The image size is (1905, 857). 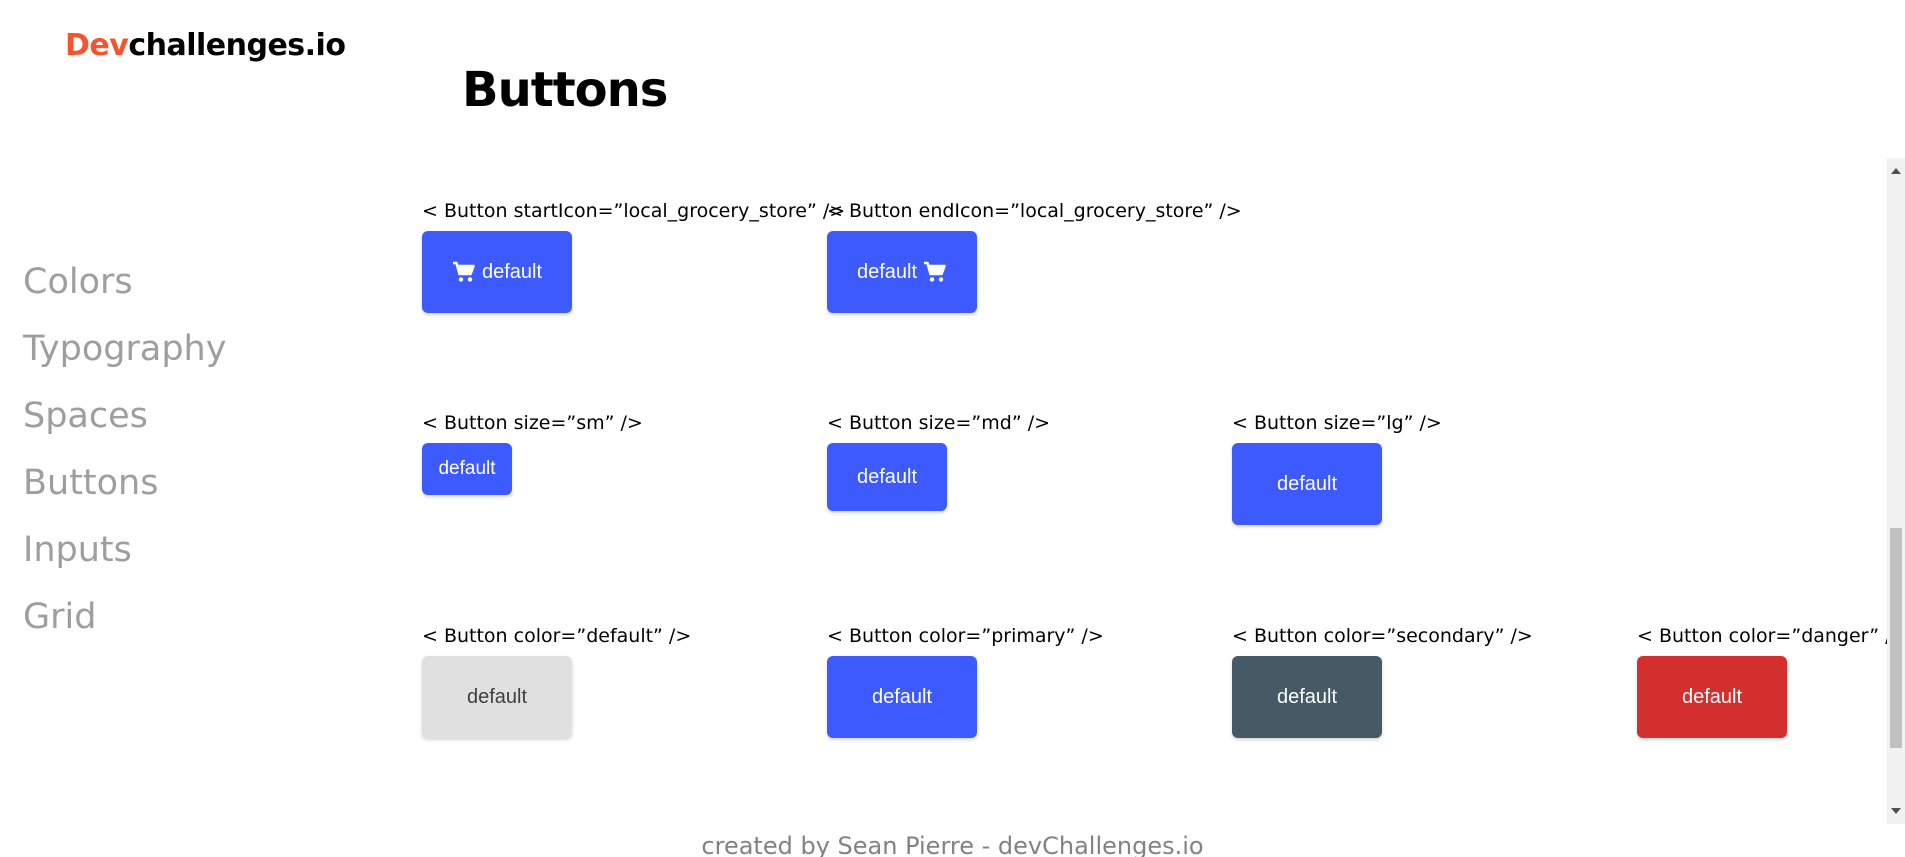 I want to click on logo-accent: Dev, so click(x=97, y=45).